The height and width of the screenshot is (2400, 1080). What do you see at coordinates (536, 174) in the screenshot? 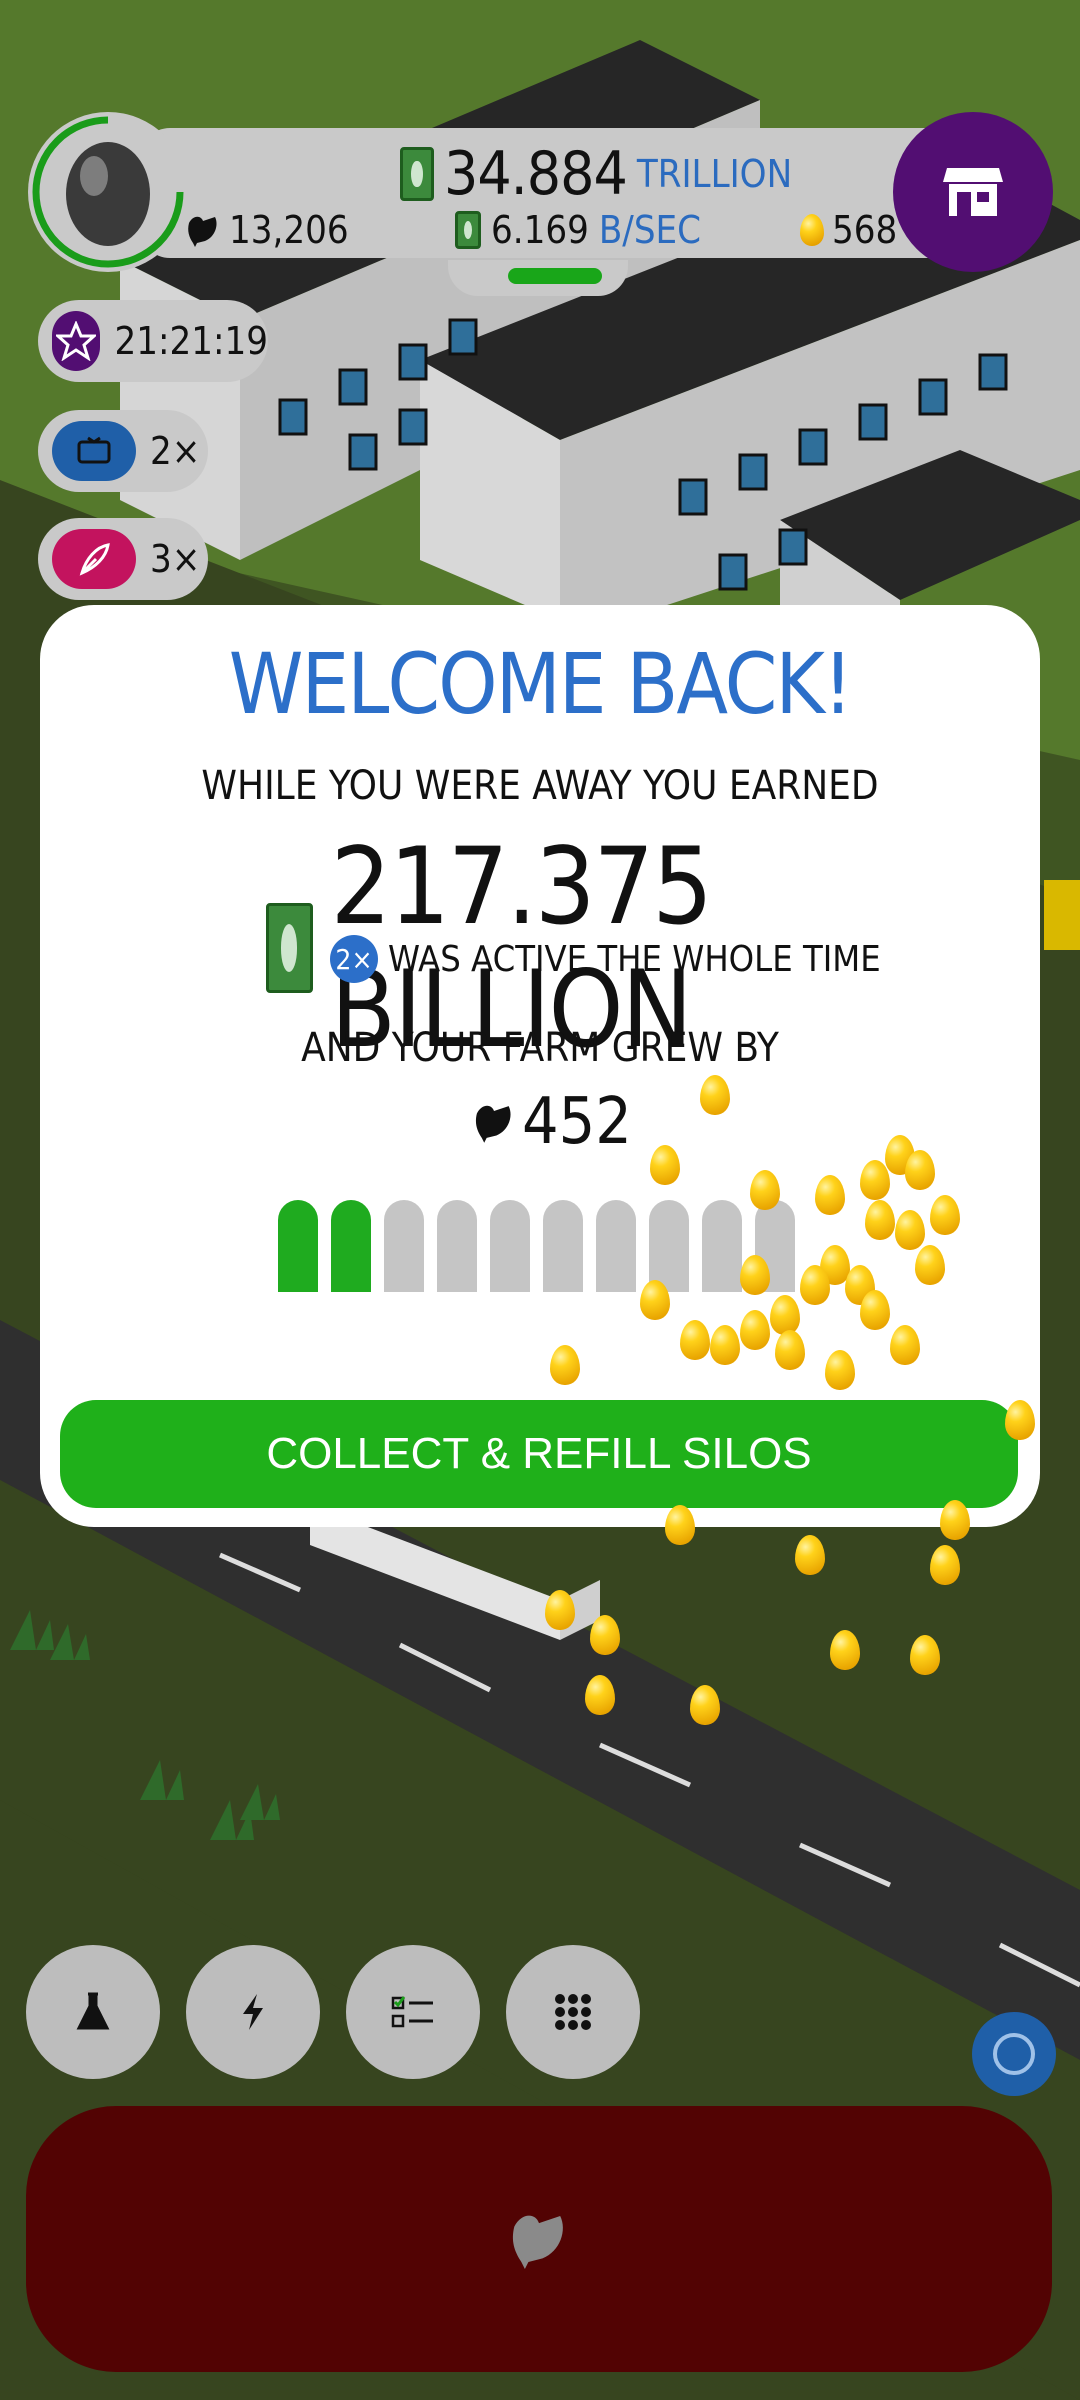
I see `cash-amount: 34.884` at bounding box center [536, 174].